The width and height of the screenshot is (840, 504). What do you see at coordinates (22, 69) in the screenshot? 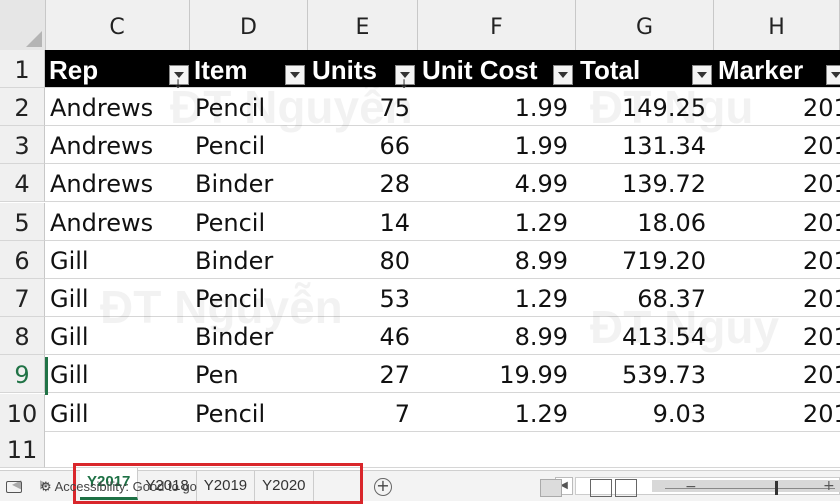
I see `row-header-1: 1` at bounding box center [22, 69].